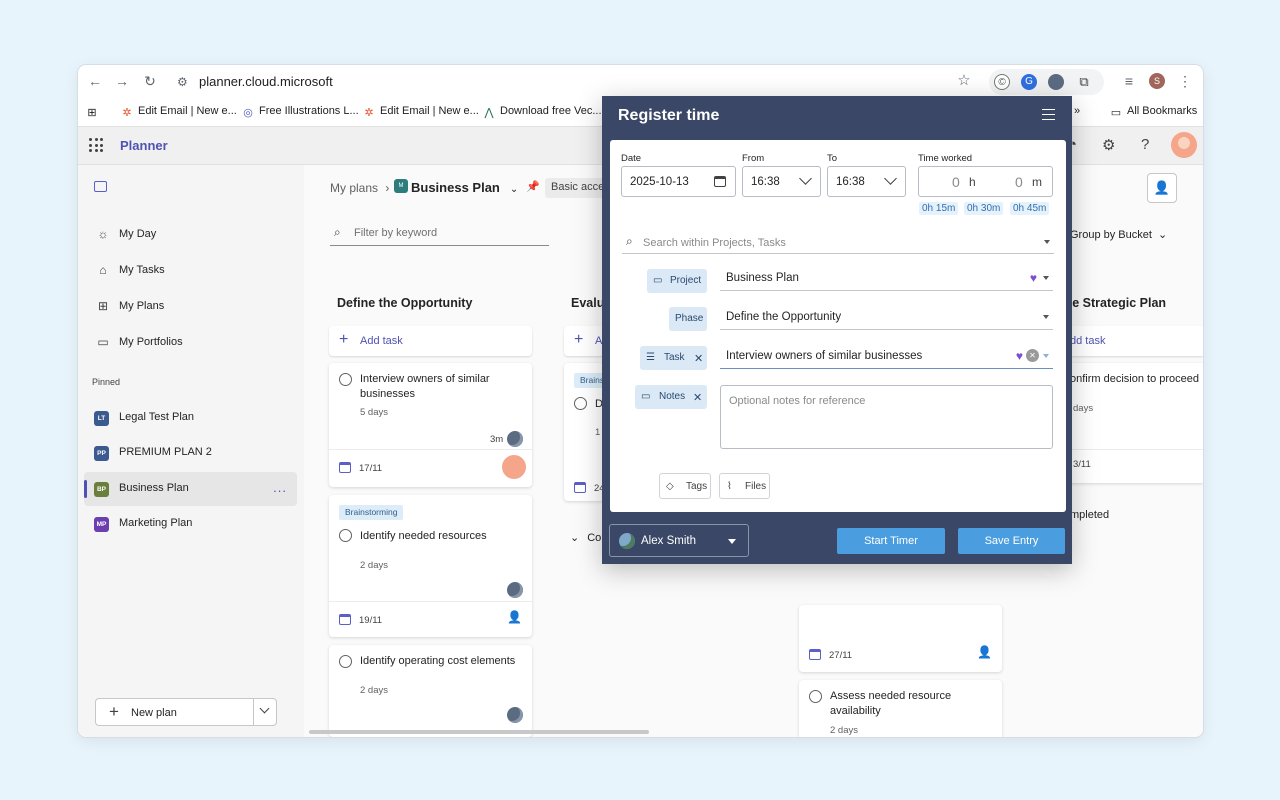 The image size is (1280, 800). Describe the element at coordinates (182, 82) in the screenshot. I see `site-info-icon: ⚙` at that location.